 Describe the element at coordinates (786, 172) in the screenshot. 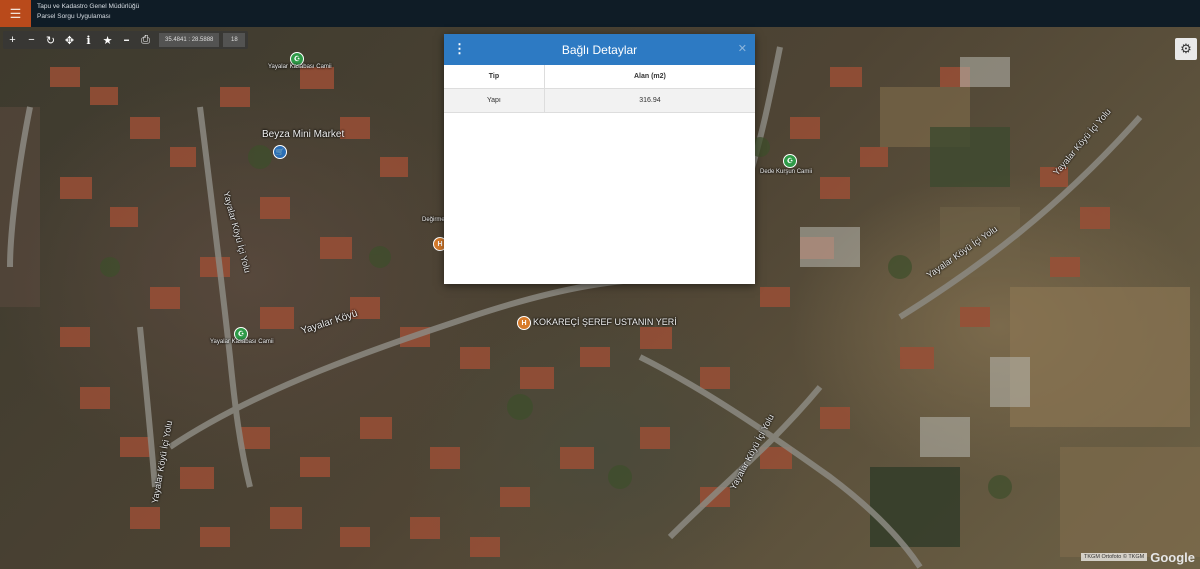

I see `poi-label-mosque3: Dede Kurşun Camii` at that location.